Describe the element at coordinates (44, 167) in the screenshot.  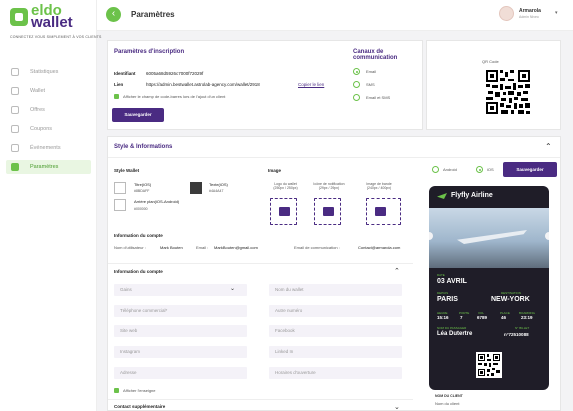
I see `sidebar-item-label: Paramètres` at that location.